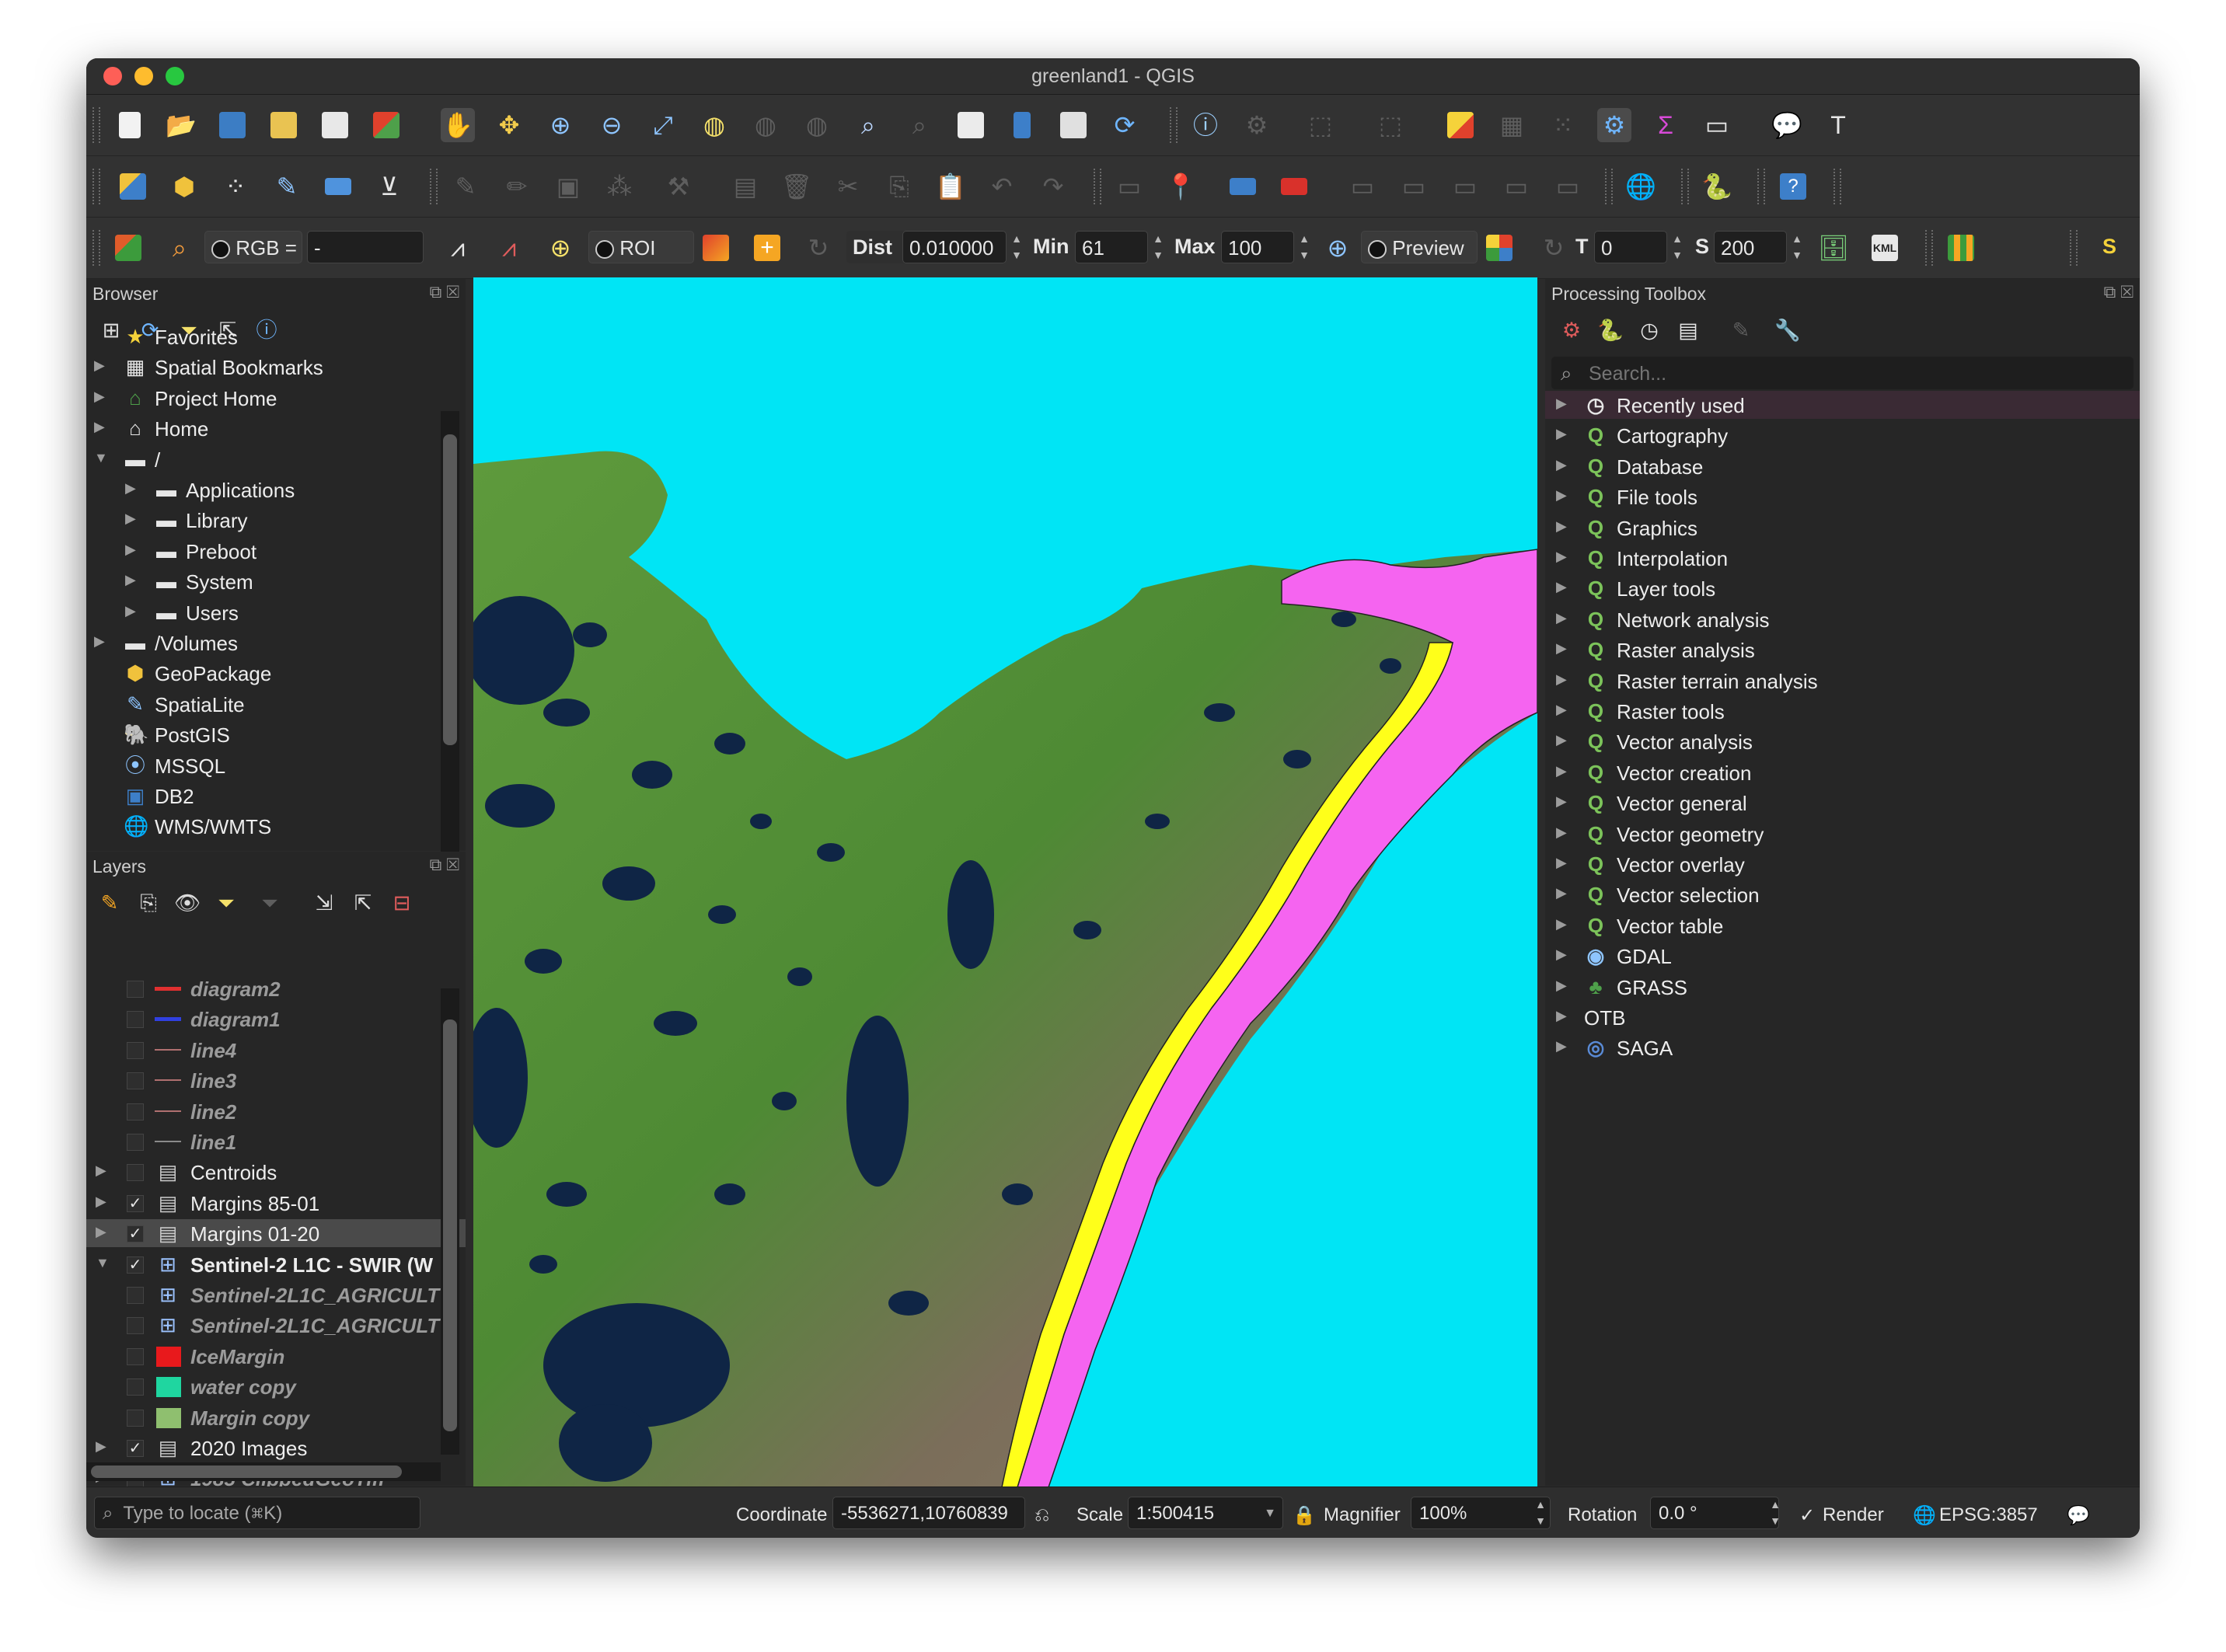  Describe the element at coordinates (276, 734) in the screenshot. I see `browser-item: 🐘 PostGIS` at that location.